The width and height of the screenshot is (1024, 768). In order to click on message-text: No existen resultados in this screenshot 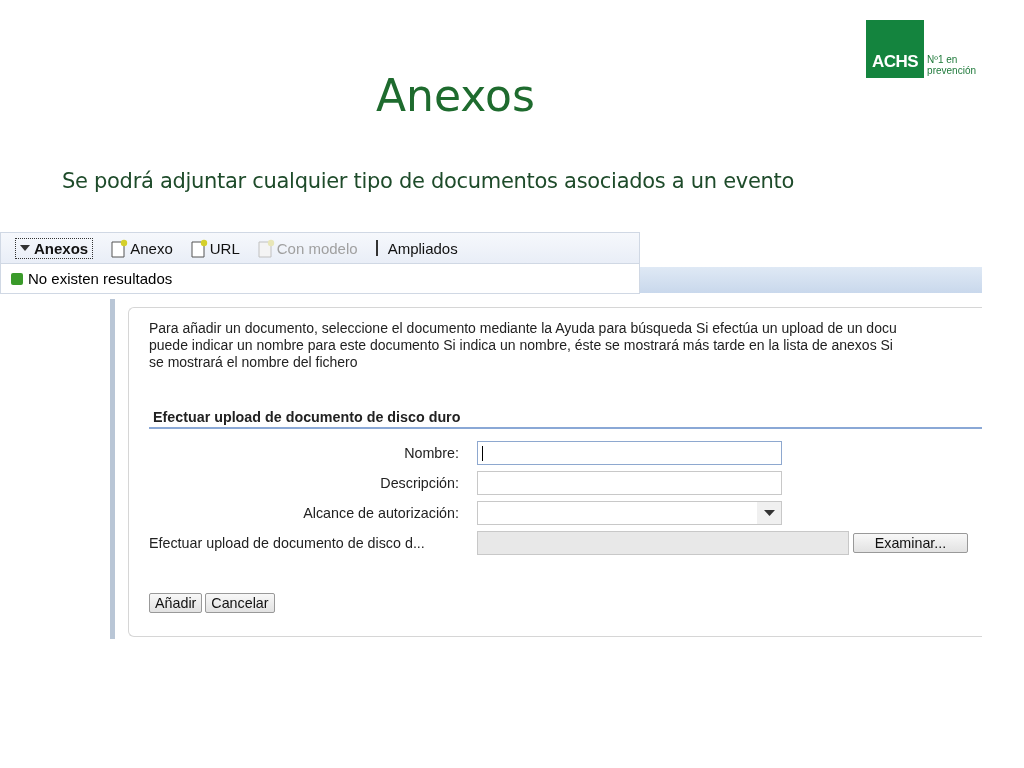, I will do `click(100, 278)`.